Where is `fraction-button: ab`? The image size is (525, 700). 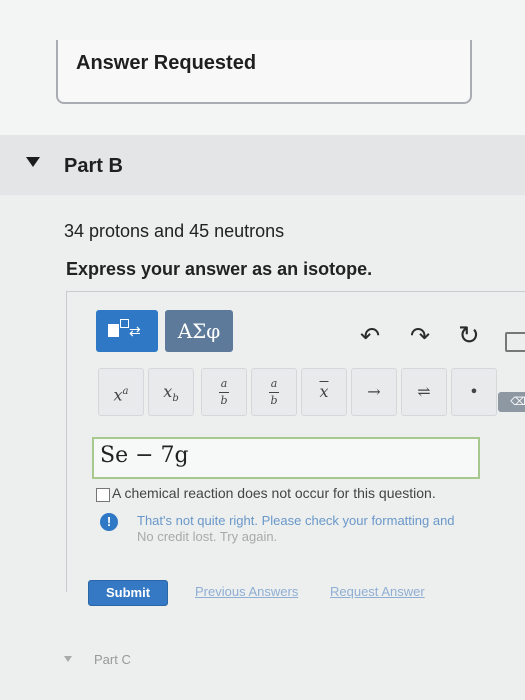
fraction-button: ab is located at coordinates (224, 392).